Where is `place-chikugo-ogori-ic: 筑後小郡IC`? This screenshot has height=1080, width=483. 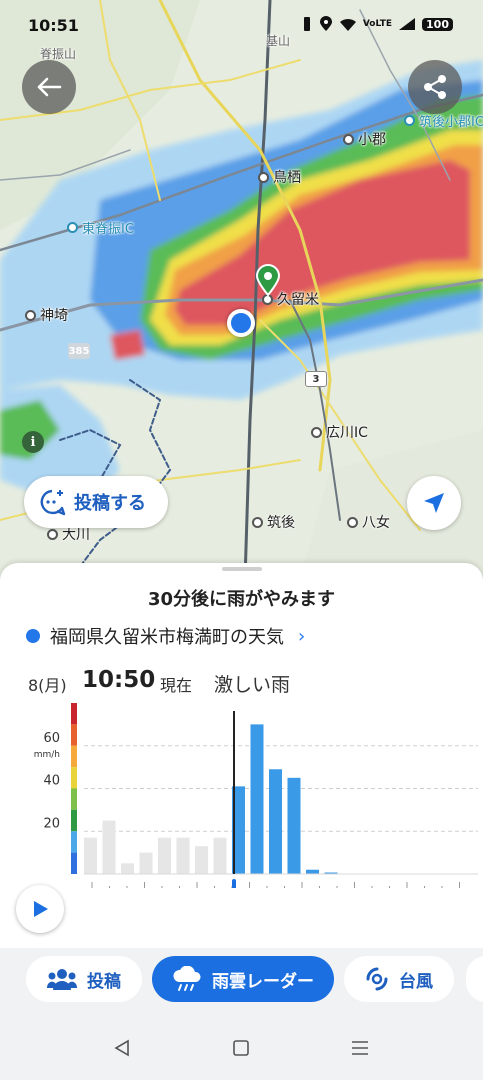 place-chikugo-ogori-ic: 筑後小郡IC is located at coordinates (443, 120).